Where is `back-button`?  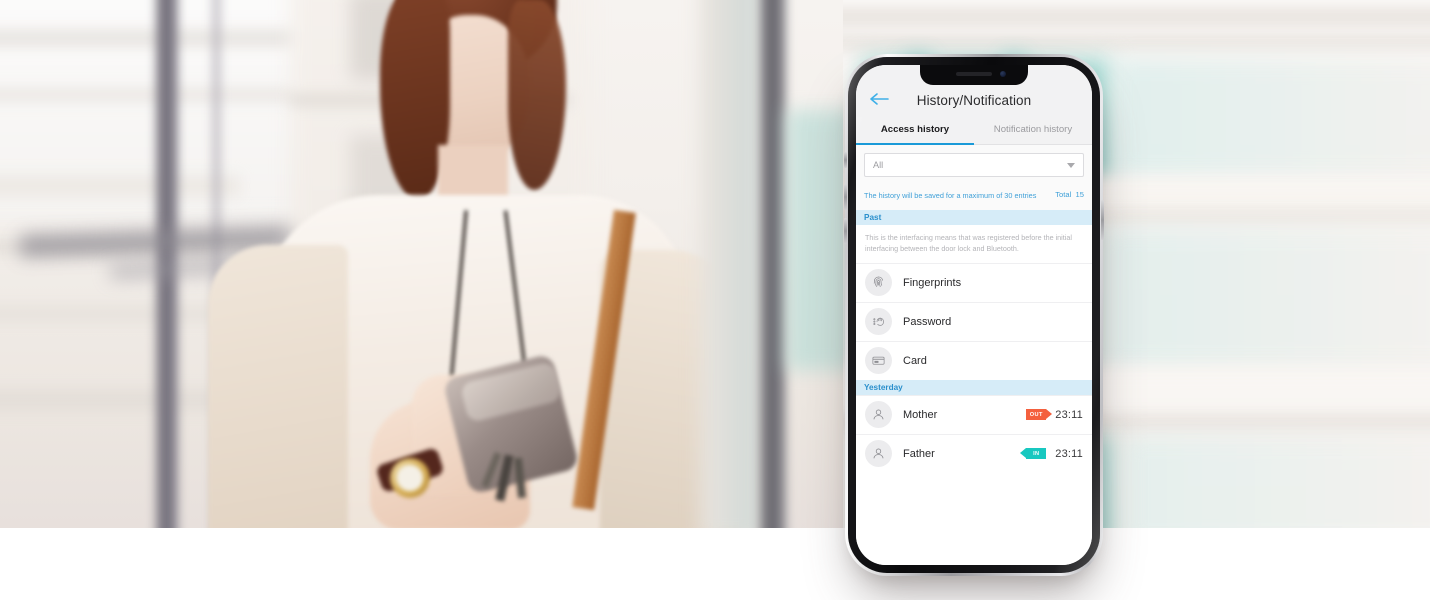
back-button is located at coordinates (879, 99).